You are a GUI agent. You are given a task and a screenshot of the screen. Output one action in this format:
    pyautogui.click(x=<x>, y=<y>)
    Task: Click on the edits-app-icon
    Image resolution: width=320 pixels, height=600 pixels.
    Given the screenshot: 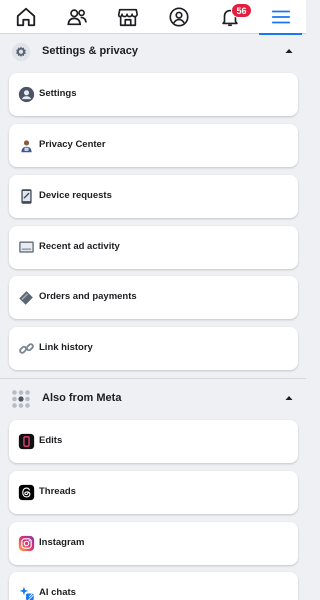 What is the action you would take?
    pyautogui.click(x=26, y=441)
    